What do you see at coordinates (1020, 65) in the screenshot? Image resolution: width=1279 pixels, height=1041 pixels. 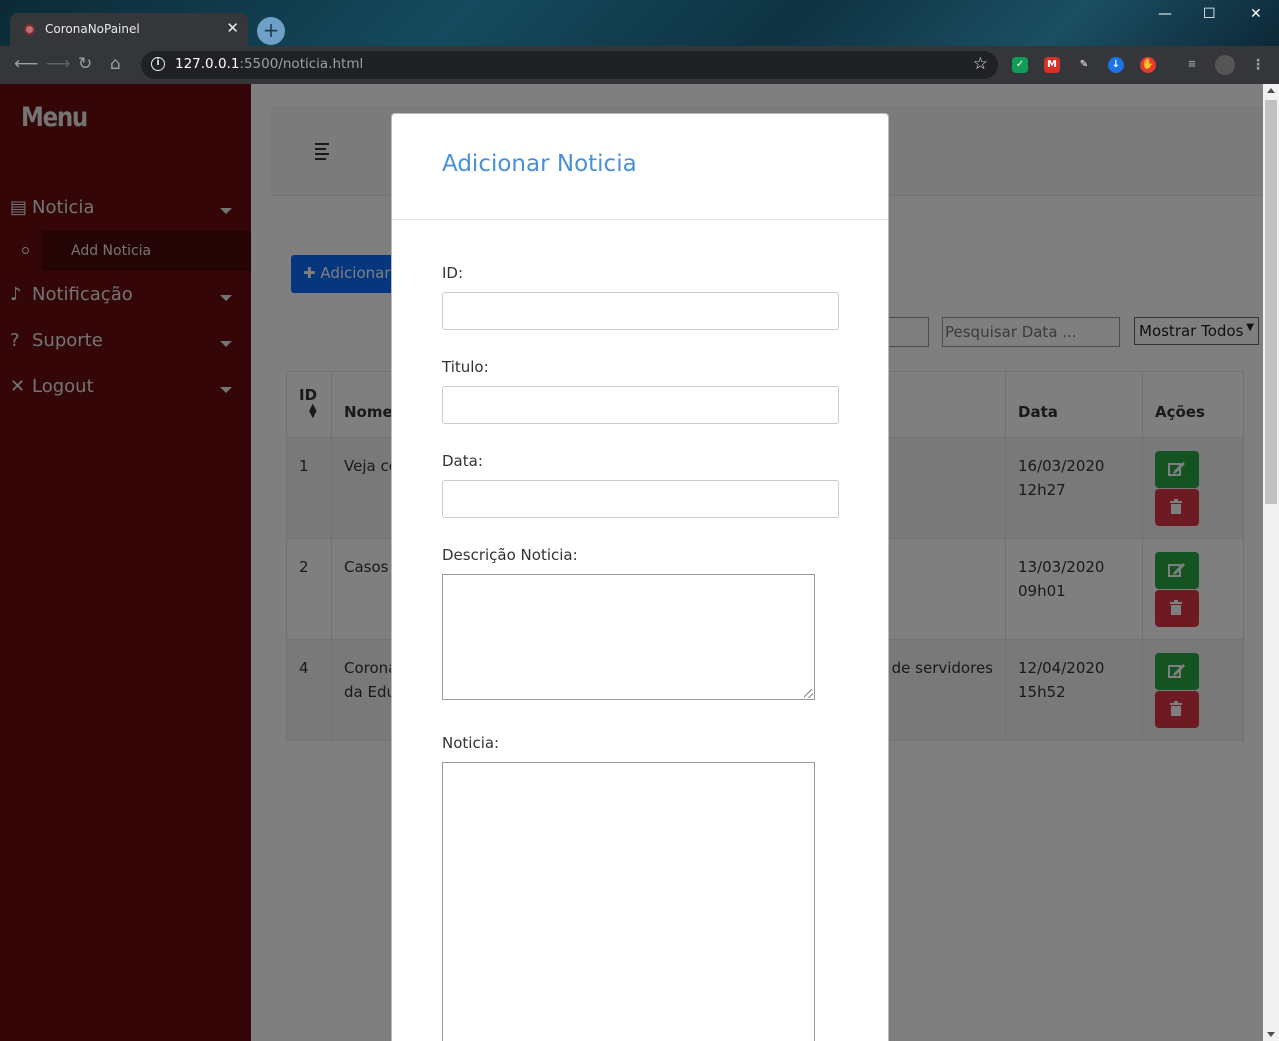 I see `shield-extension-icon: ✓` at bounding box center [1020, 65].